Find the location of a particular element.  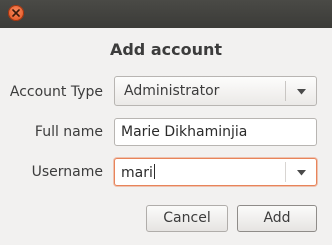

full-name-field: Marie Dikhaminjia is located at coordinates (215, 132).